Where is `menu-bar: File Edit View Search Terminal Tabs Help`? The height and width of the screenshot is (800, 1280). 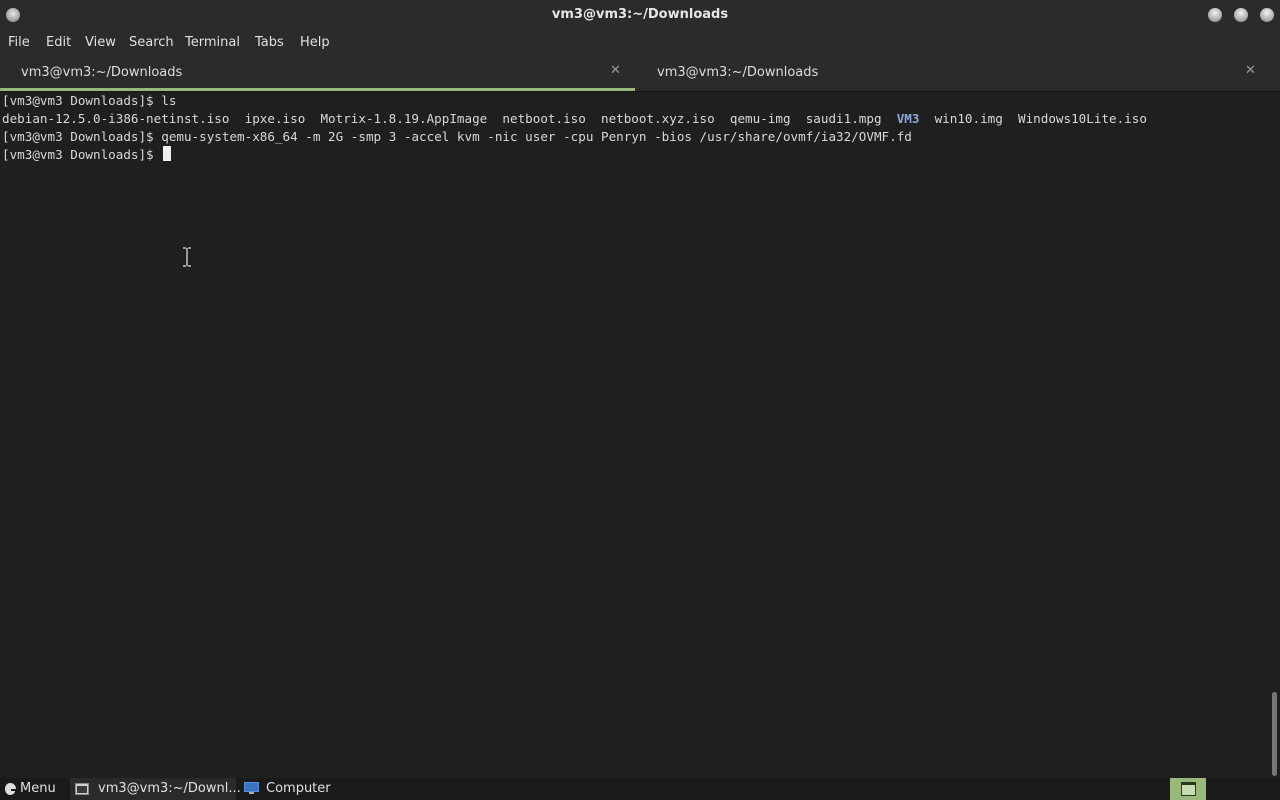 menu-bar: File Edit View Search Terminal Tabs Help is located at coordinates (640, 42).